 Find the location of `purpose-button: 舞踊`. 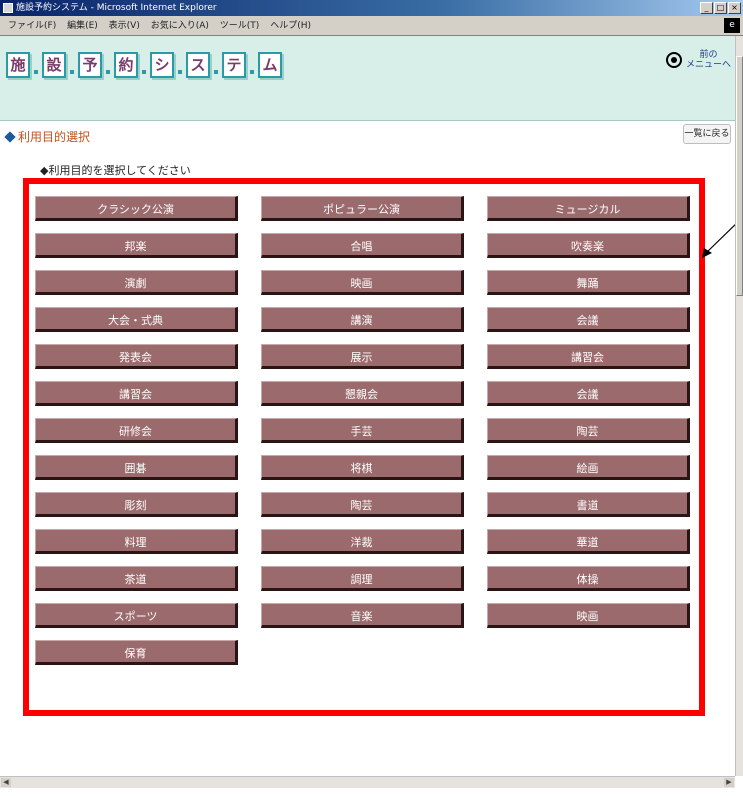

purpose-button: 舞踊 is located at coordinates (588, 282).